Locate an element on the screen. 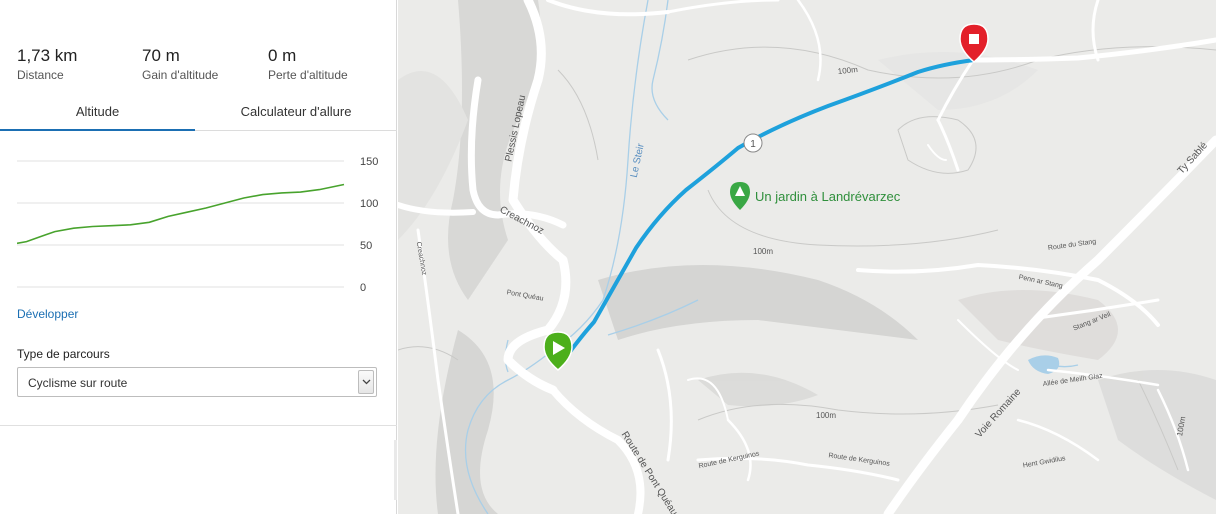  panel-scrollbar is located at coordinates (395, 470).